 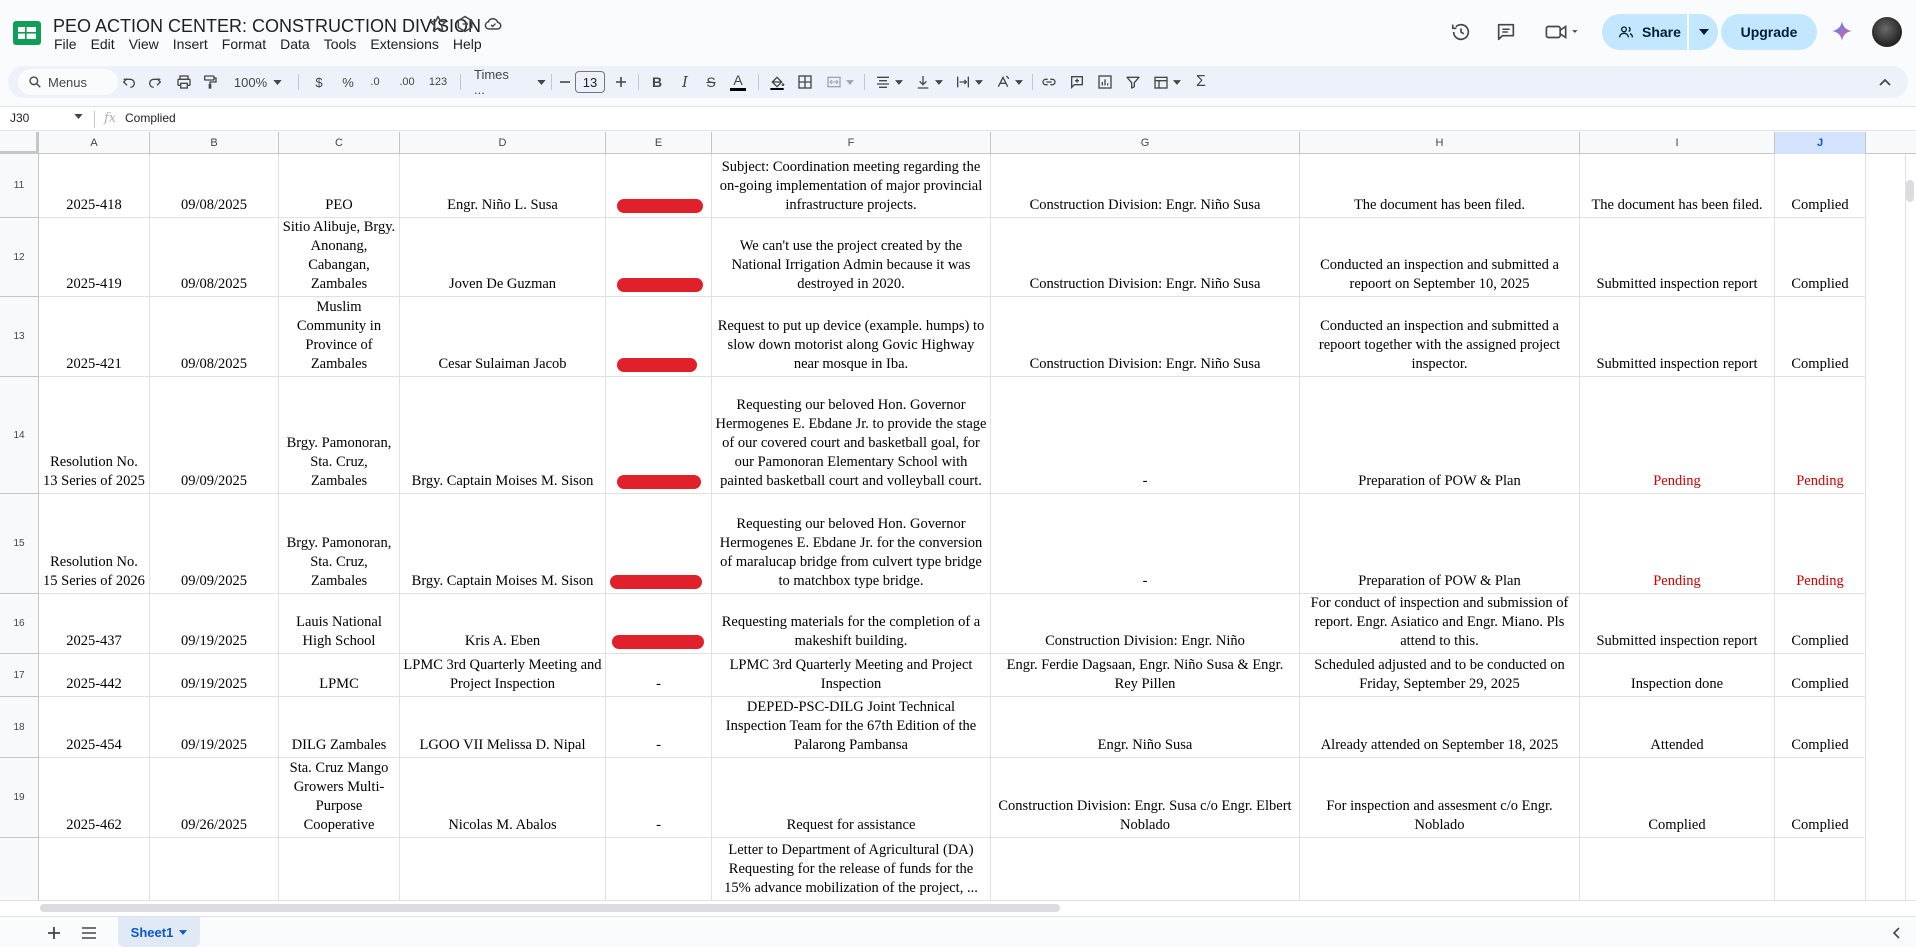 What do you see at coordinates (94, 727) in the screenshot?
I see `cell-a: 2025-454` at bounding box center [94, 727].